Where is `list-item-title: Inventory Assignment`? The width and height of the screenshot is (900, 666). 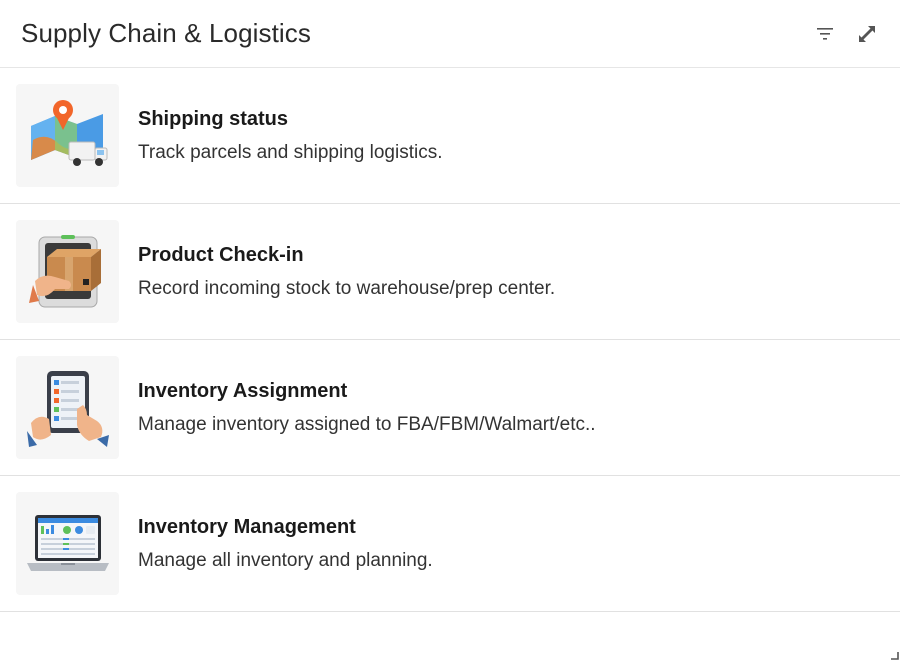 list-item-title: Inventory Assignment is located at coordinates (243, 390).